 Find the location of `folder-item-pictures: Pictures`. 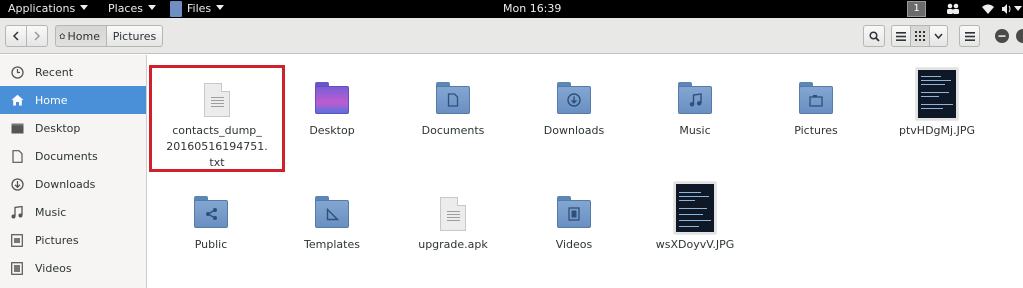

folder-item-pictures: Pictures is located at coordinates (816, 105).